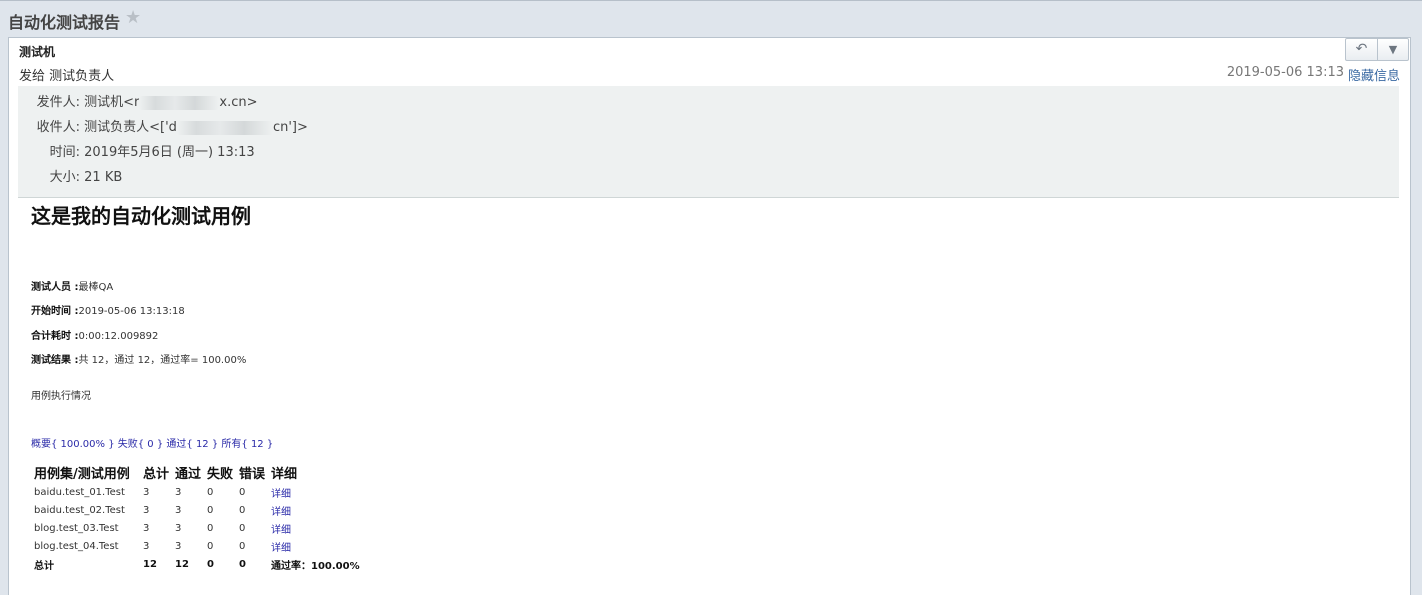  I want to click on fail-sum: 0, so click(210, 564).